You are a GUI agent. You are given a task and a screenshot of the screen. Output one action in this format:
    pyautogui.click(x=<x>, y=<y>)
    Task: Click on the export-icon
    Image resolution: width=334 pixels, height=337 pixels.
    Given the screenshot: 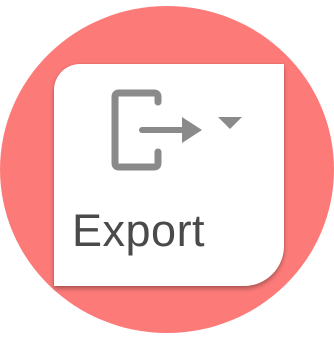 What is the action you would take?
    pyautogui.click(x=156, y=130)
    